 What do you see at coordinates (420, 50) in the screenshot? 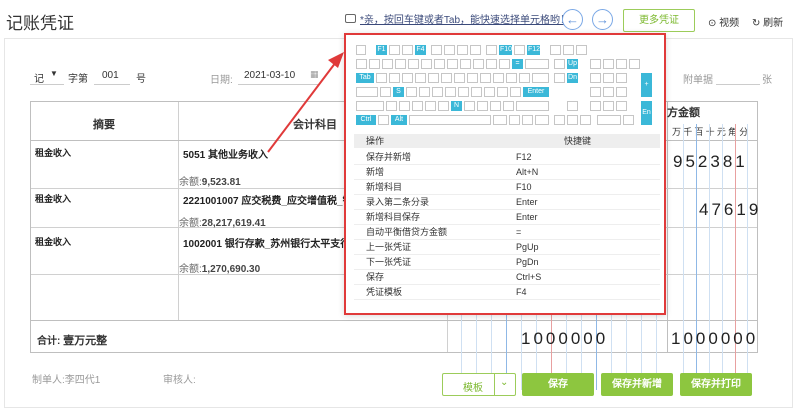
I see `key-f4: F4` at bounding box center [420, 50].